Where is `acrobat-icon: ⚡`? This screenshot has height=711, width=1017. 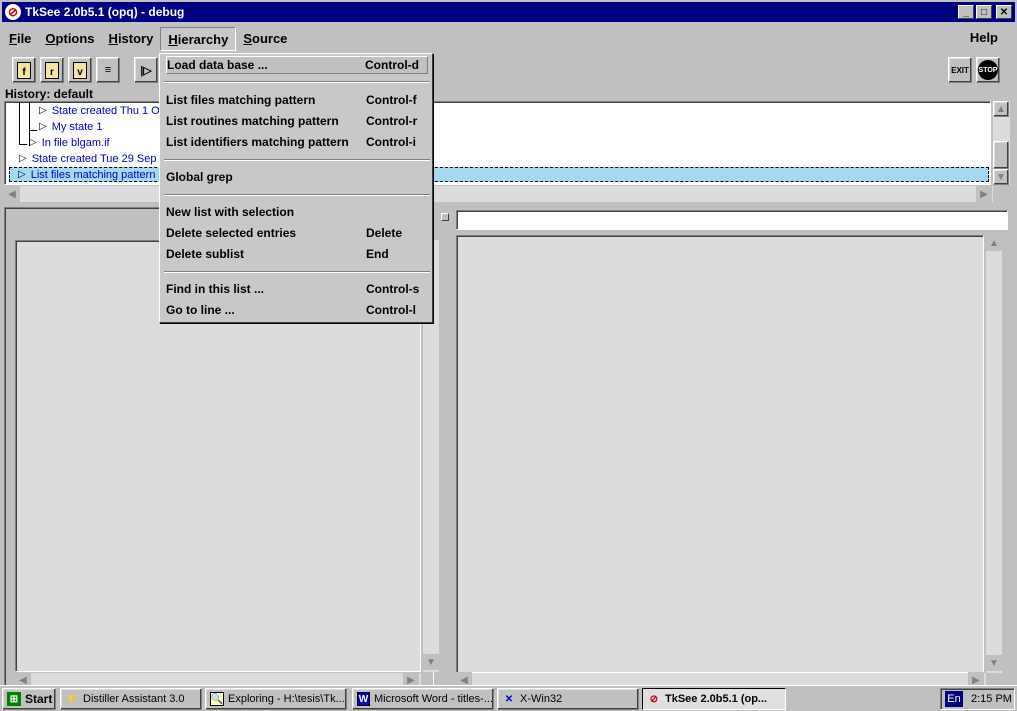 acrobat-icon: ⚡ is located at coordinates (72, 699).